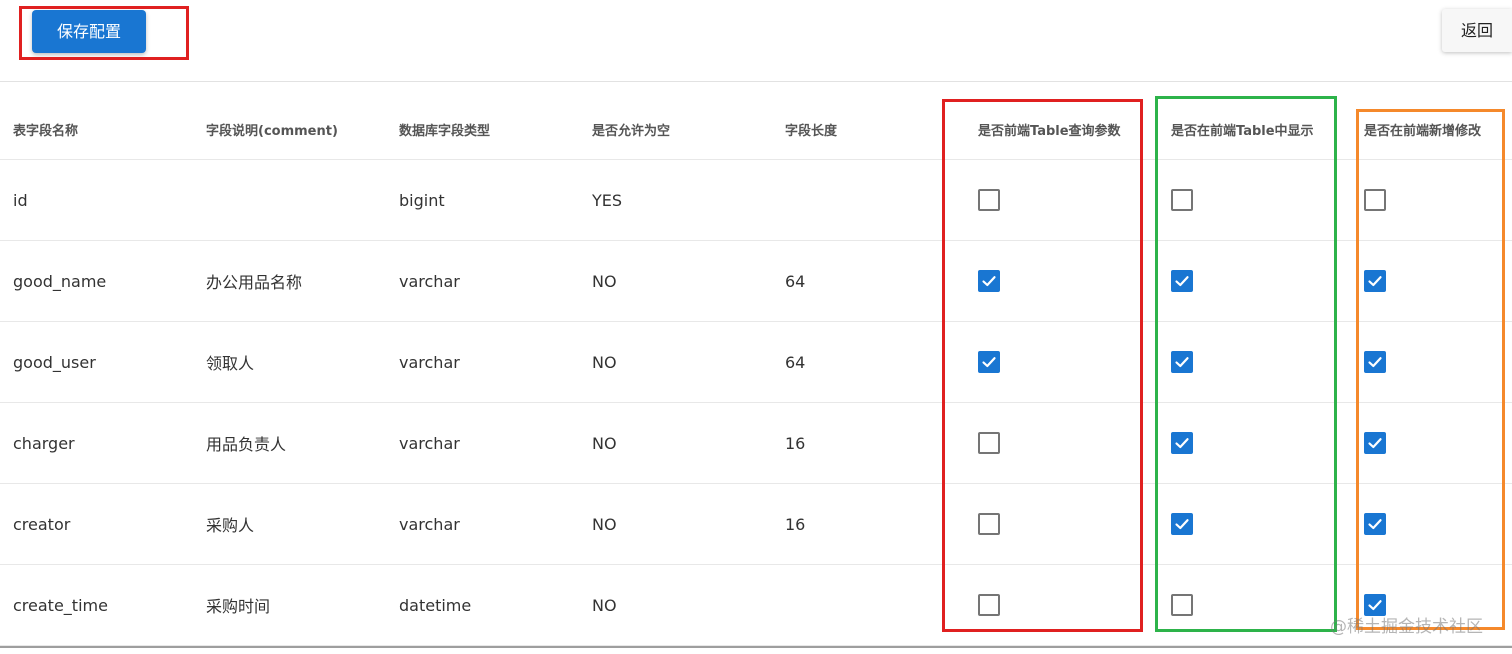 The width and height of the screenshot is (1512, 654). What do you see at coordinates (20, 200) in the screenshot?
I see `cell-field-name: id` at bounding box center [20, 200].